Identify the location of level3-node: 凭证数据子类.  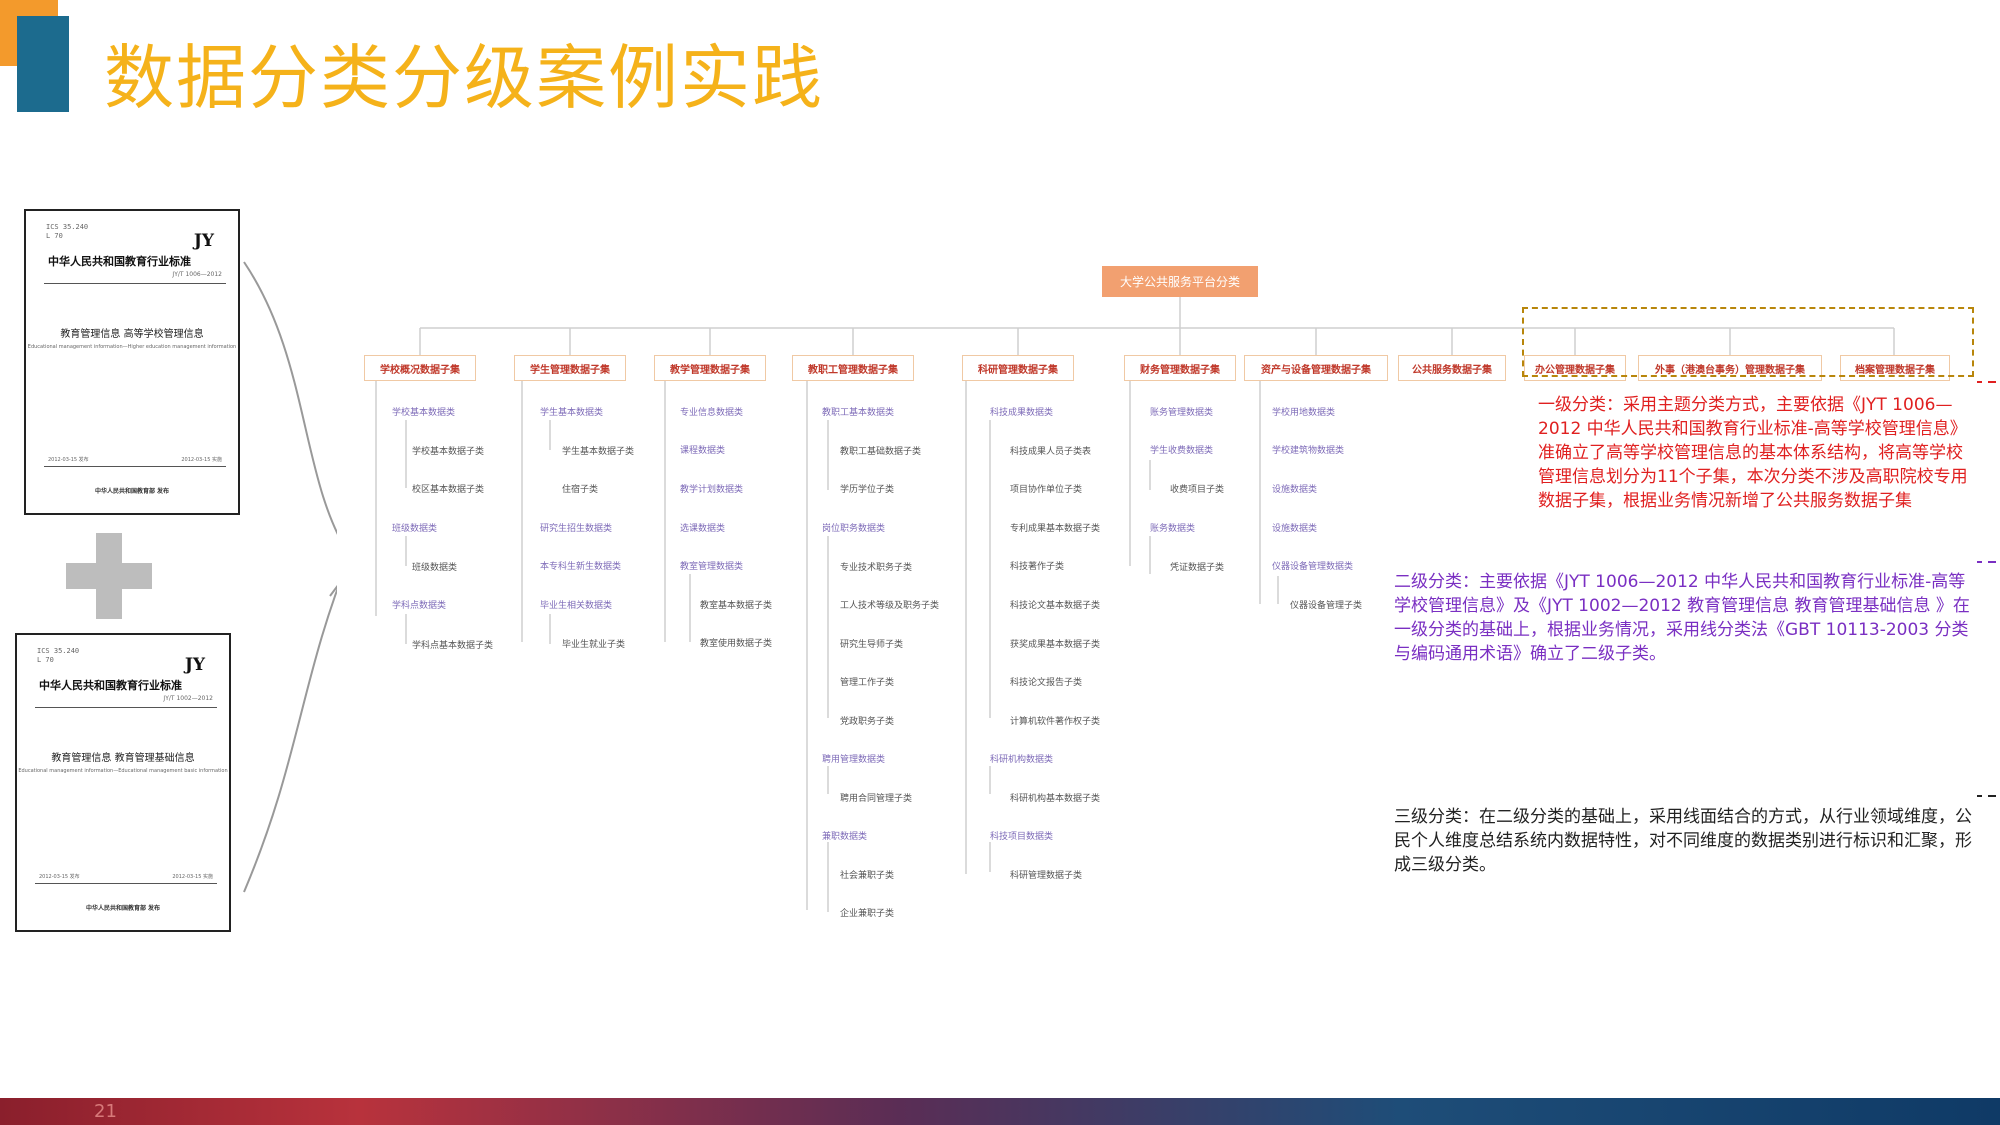
(1197, 568).